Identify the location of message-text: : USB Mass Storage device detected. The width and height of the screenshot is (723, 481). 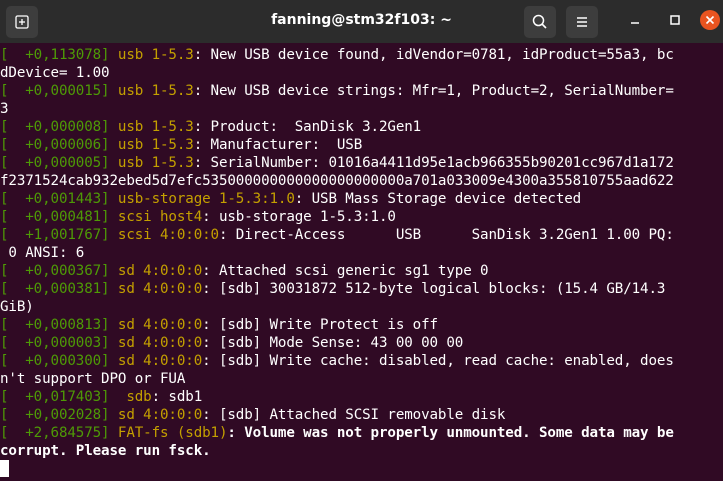
(438, 199).